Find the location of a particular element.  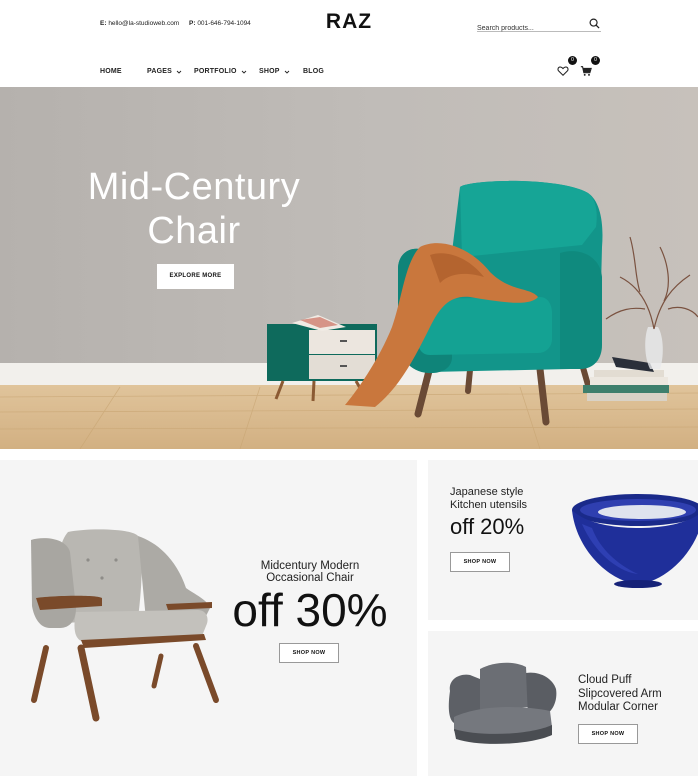

promo-discount: off 30% is located at coordinates (310, 610).